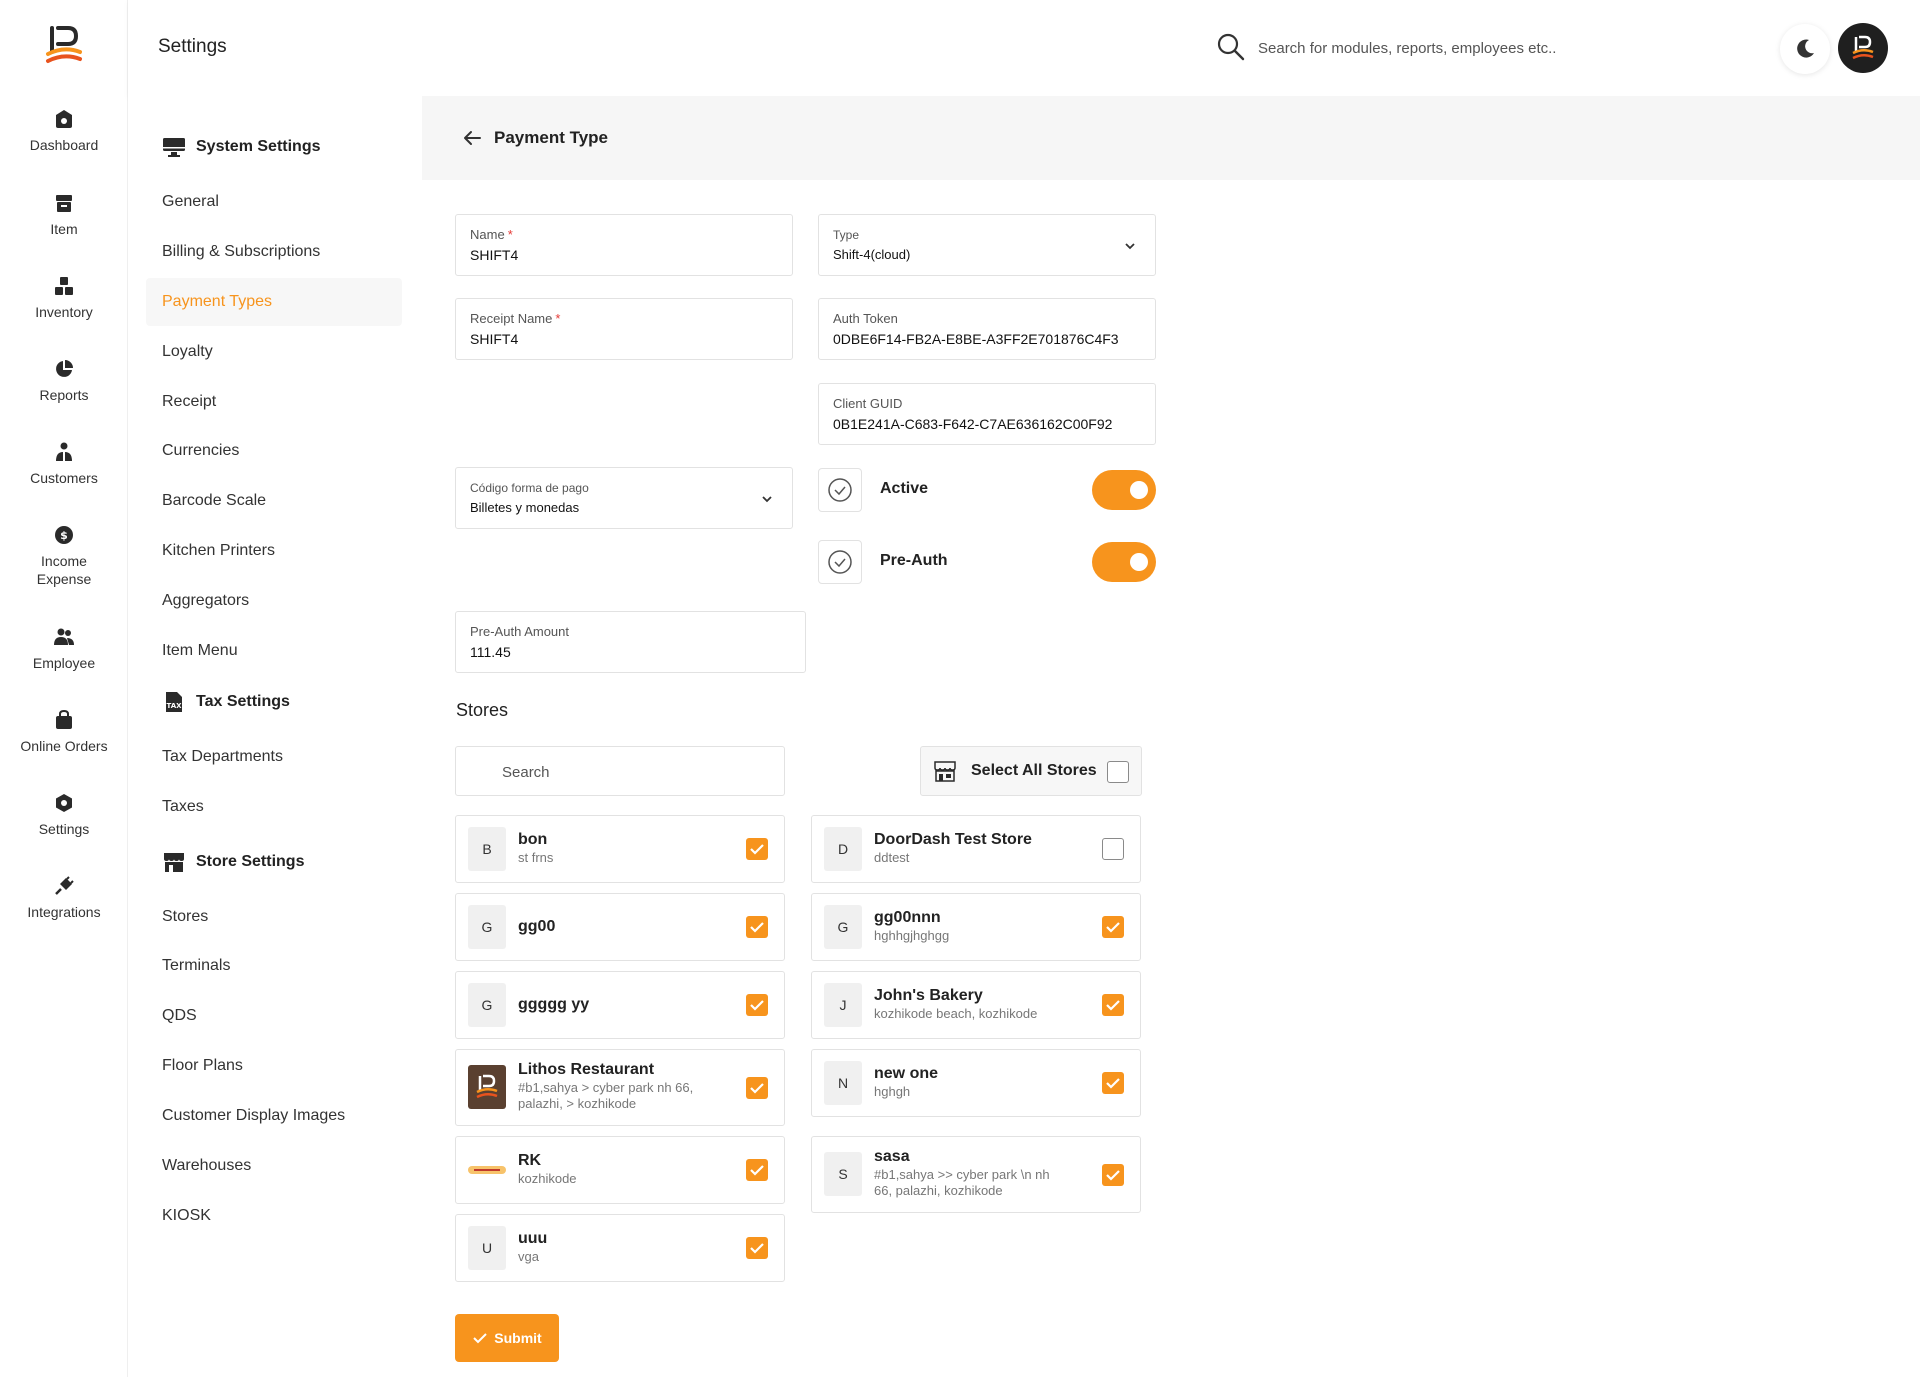 This screenshot has height=1377, width=1920. Describe the element at coordinates (274, 1216) in the screenshot. I see `sidebar-item-kiosk: KIOSK` at that location.